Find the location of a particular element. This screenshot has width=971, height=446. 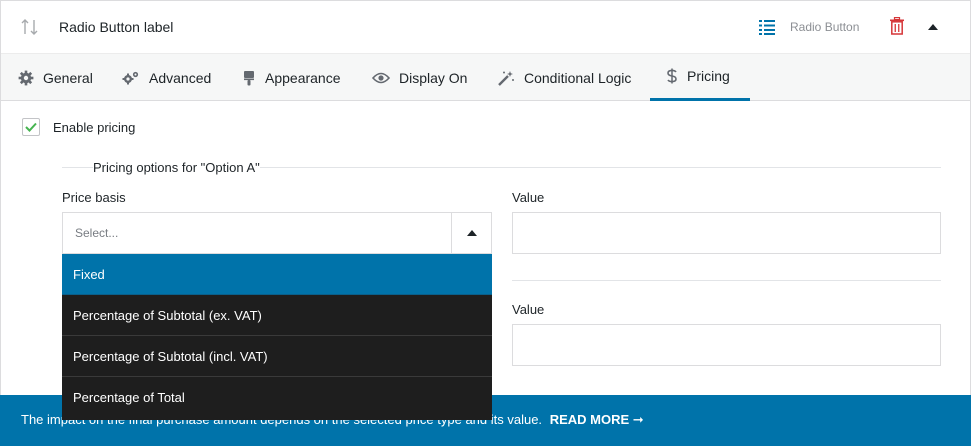

option-label: Fixed is located at coordinates (89, 274).